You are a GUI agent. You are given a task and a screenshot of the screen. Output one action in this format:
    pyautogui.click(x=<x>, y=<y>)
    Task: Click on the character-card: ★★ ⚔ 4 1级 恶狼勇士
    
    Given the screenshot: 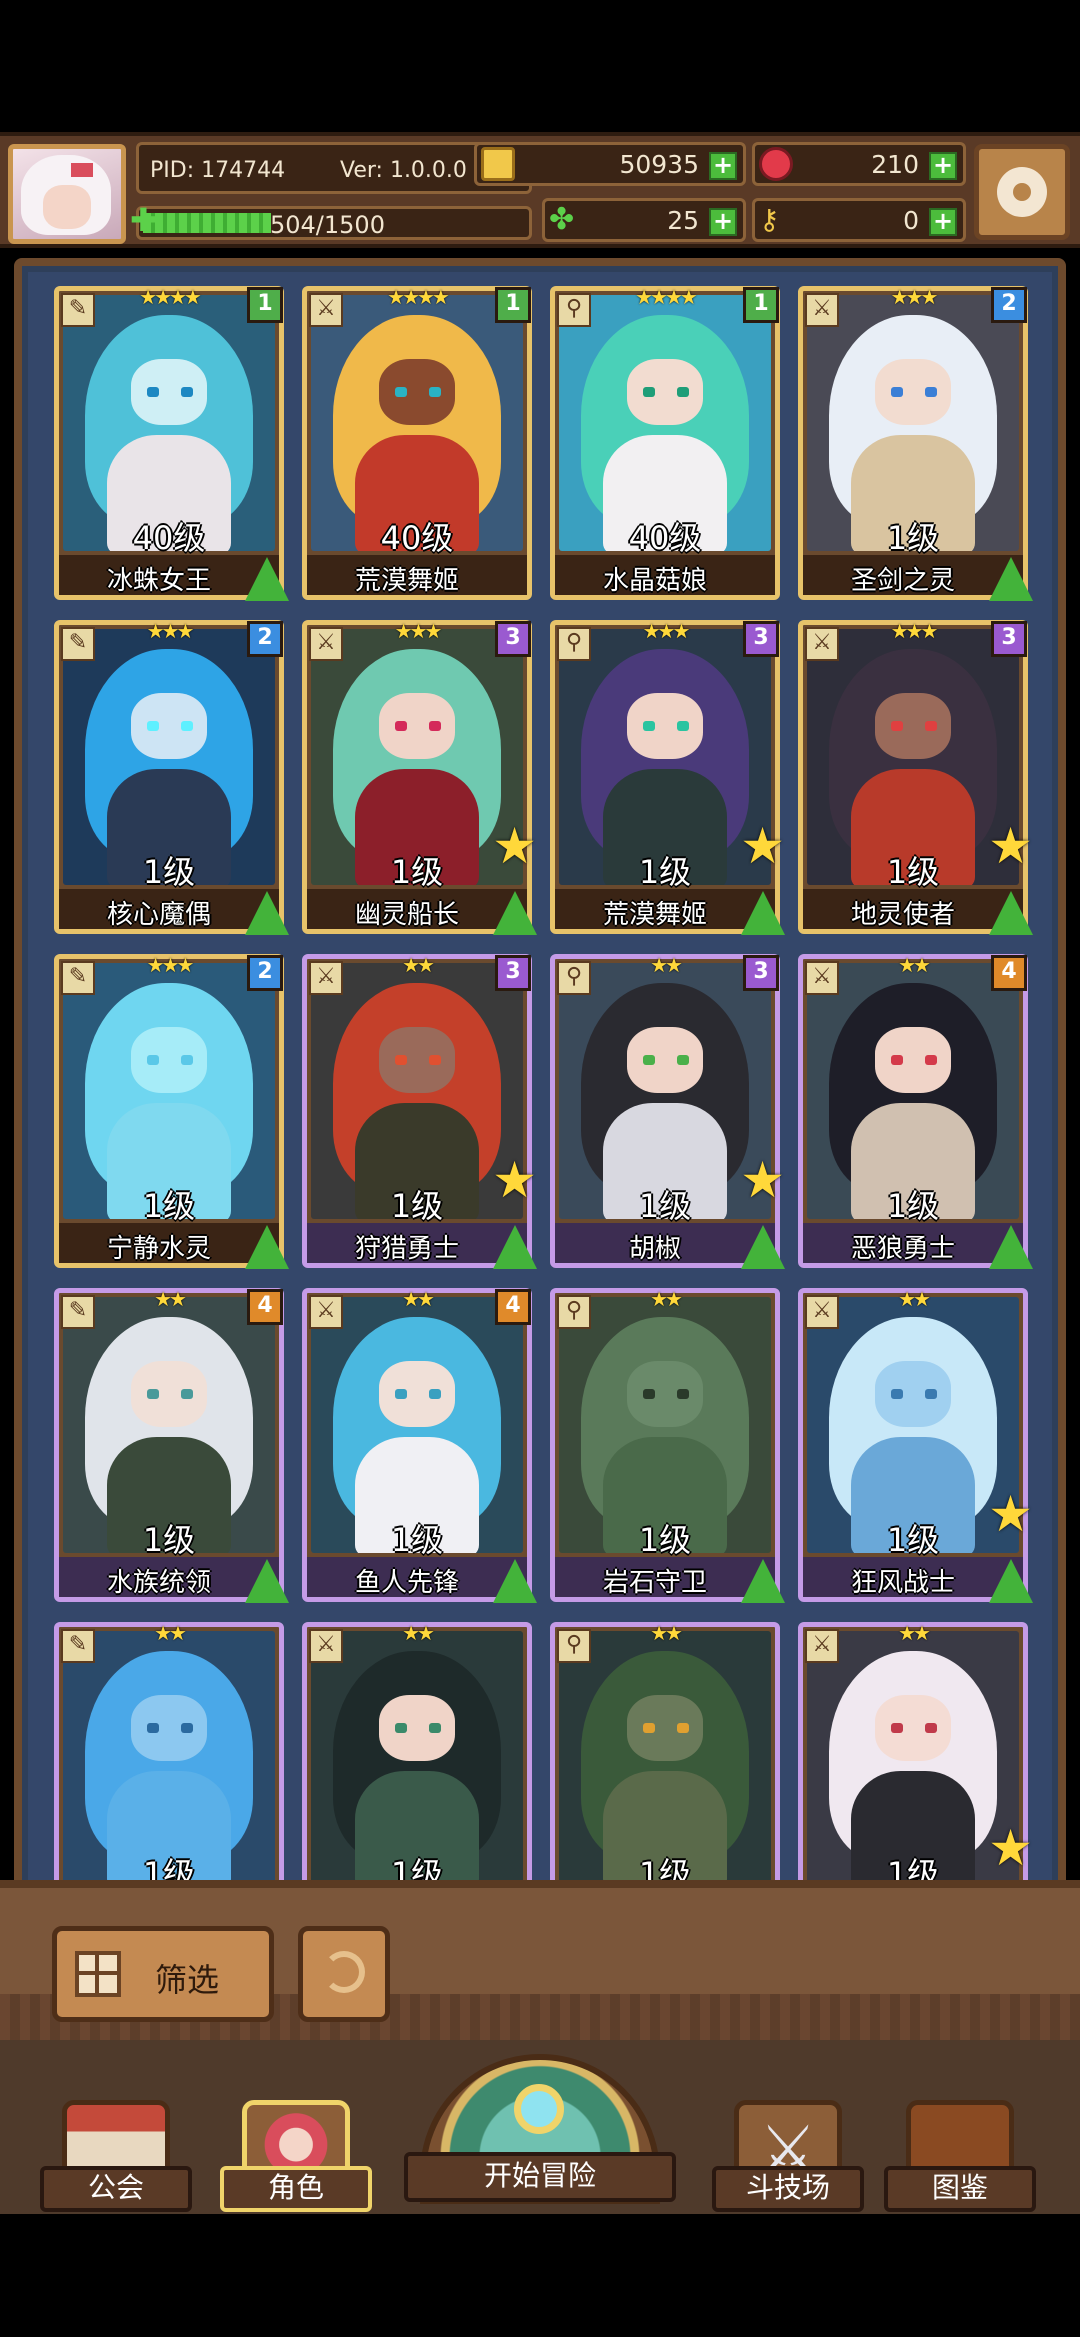 What is the action you would take?
    pyautogui.click(x=915, y=1111)
    